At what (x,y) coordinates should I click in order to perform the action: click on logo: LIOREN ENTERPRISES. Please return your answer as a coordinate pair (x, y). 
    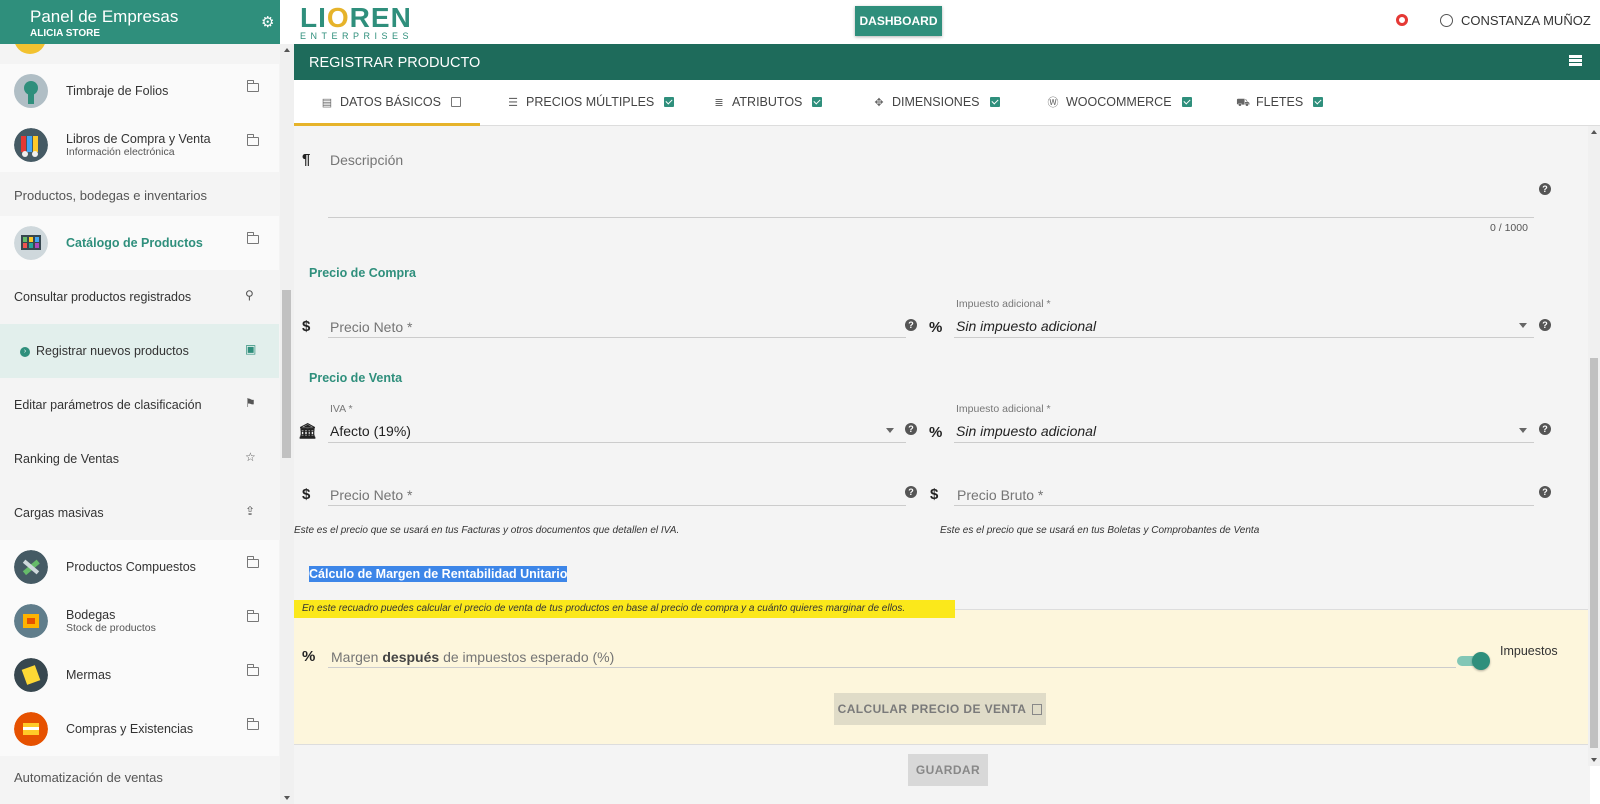
    Looking at the image, I should click on (356, 21).